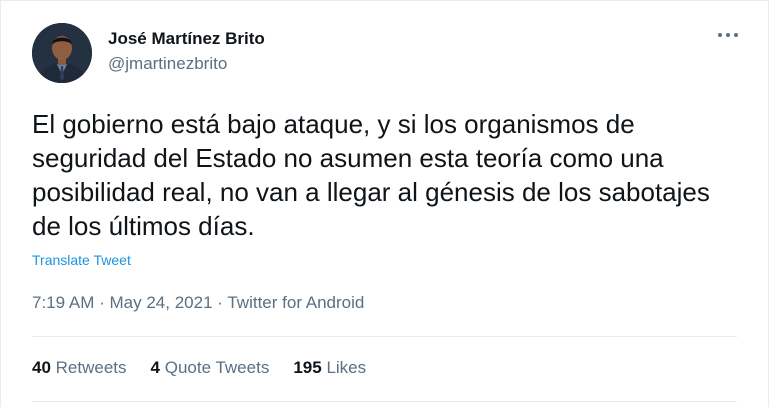 Image resolution: width=769 pixels, height=408 pixels. What do you see at coordinates (728, 35) in the screenshot?
I see `more-icon` at bounding box center [728, 35].